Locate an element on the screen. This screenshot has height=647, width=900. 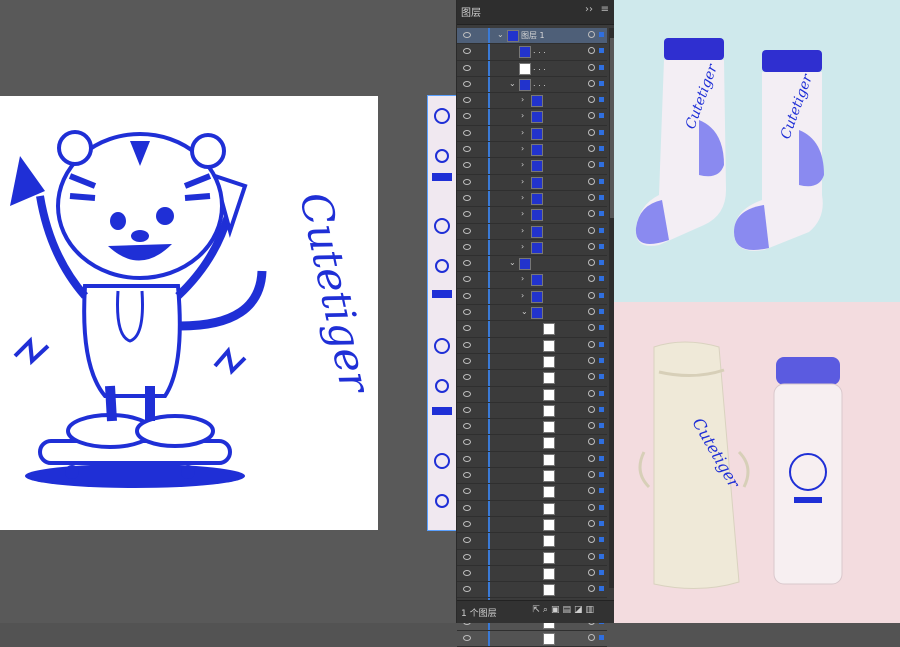
tab-layers: 图层 is located at coordinates (471, 11).